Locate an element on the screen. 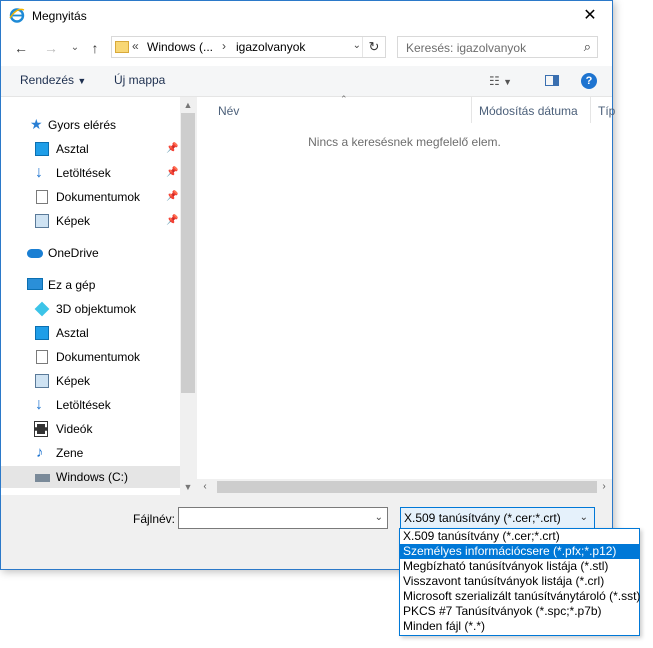  sidebar-item-videos: Videók is located at coordinates (90, 429).